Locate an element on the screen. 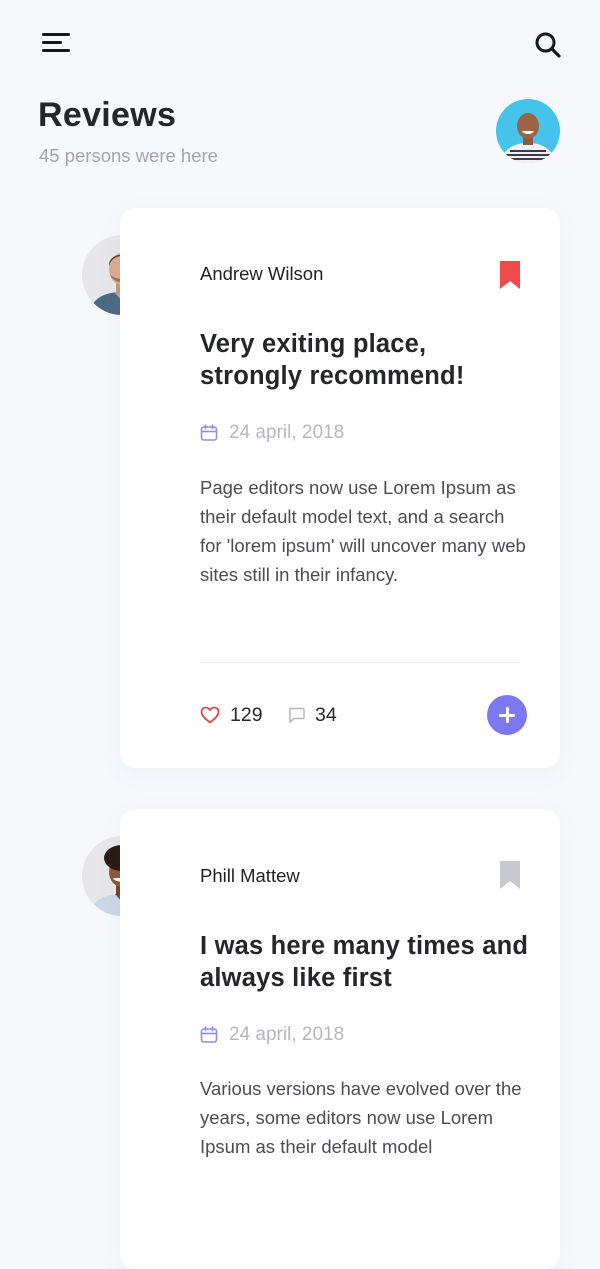  comments-button: 34 is located at coordinates (312, 715).